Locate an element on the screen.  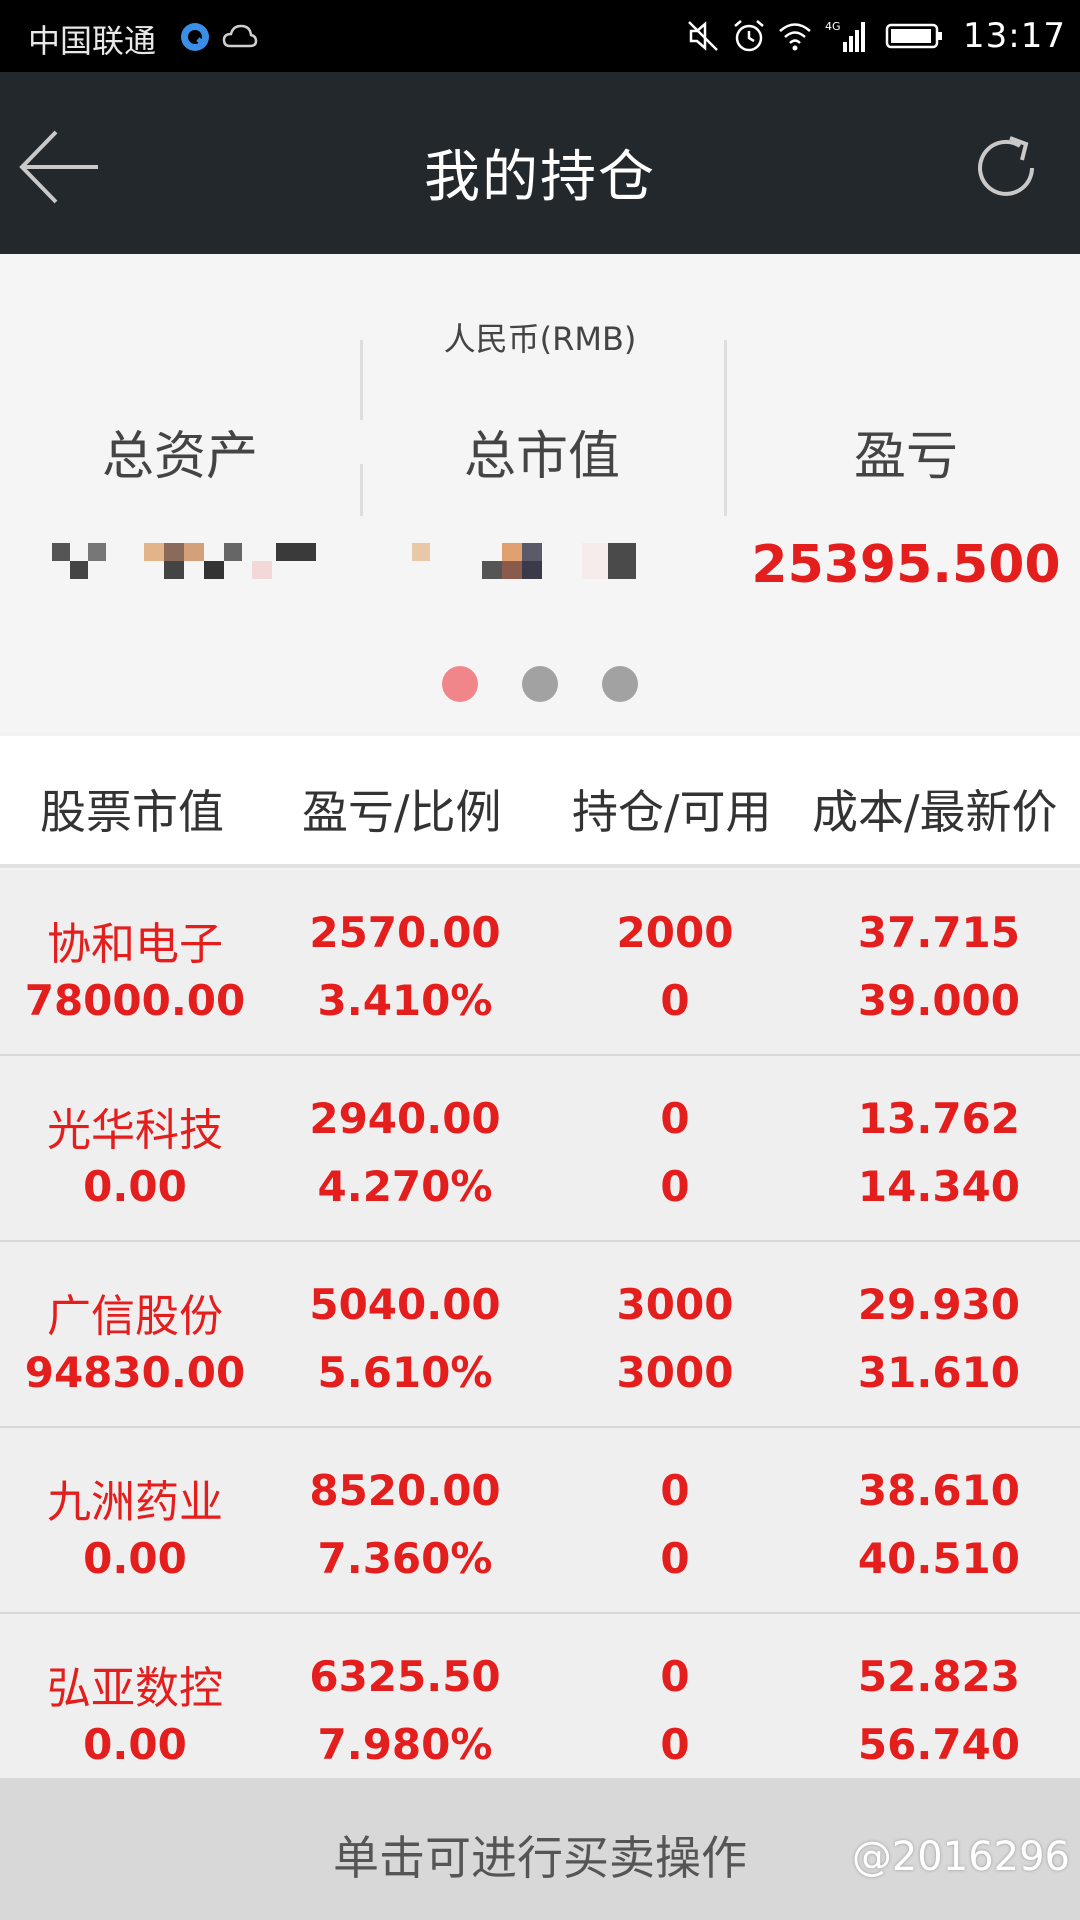
holdings-column-header: 股票市值 盈亏/比例 持仓/可用 成本/最新价 is located at coordinates (540, 802).